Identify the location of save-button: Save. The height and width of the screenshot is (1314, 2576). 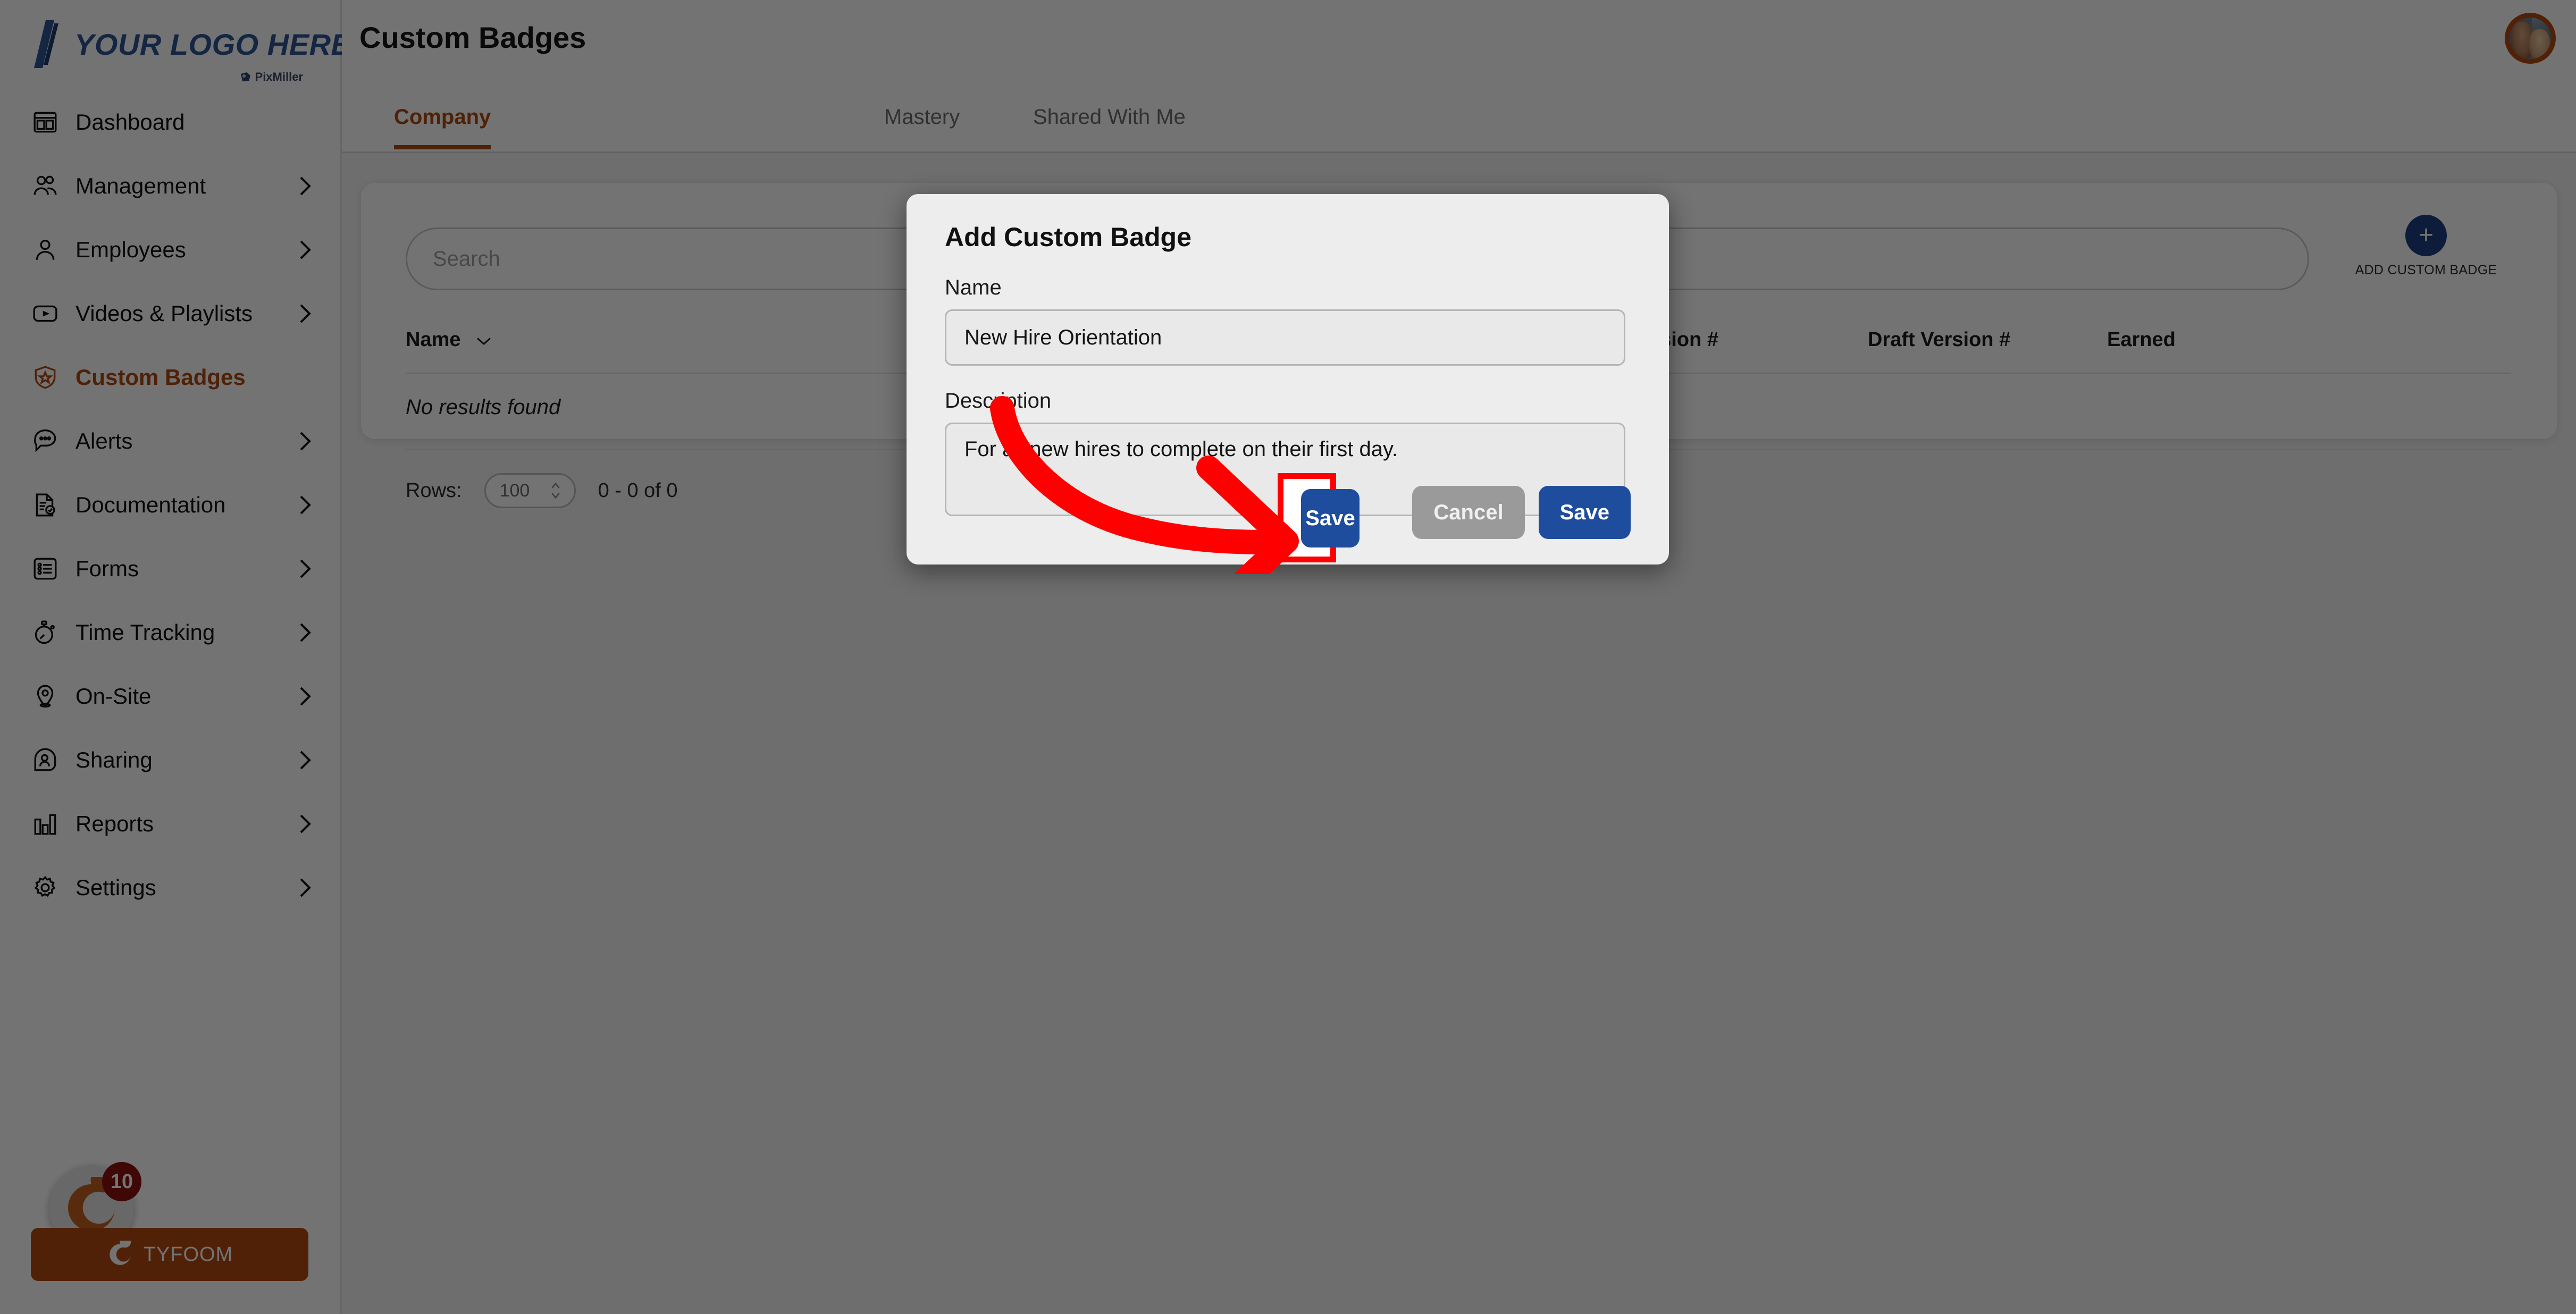
(1584, 512).